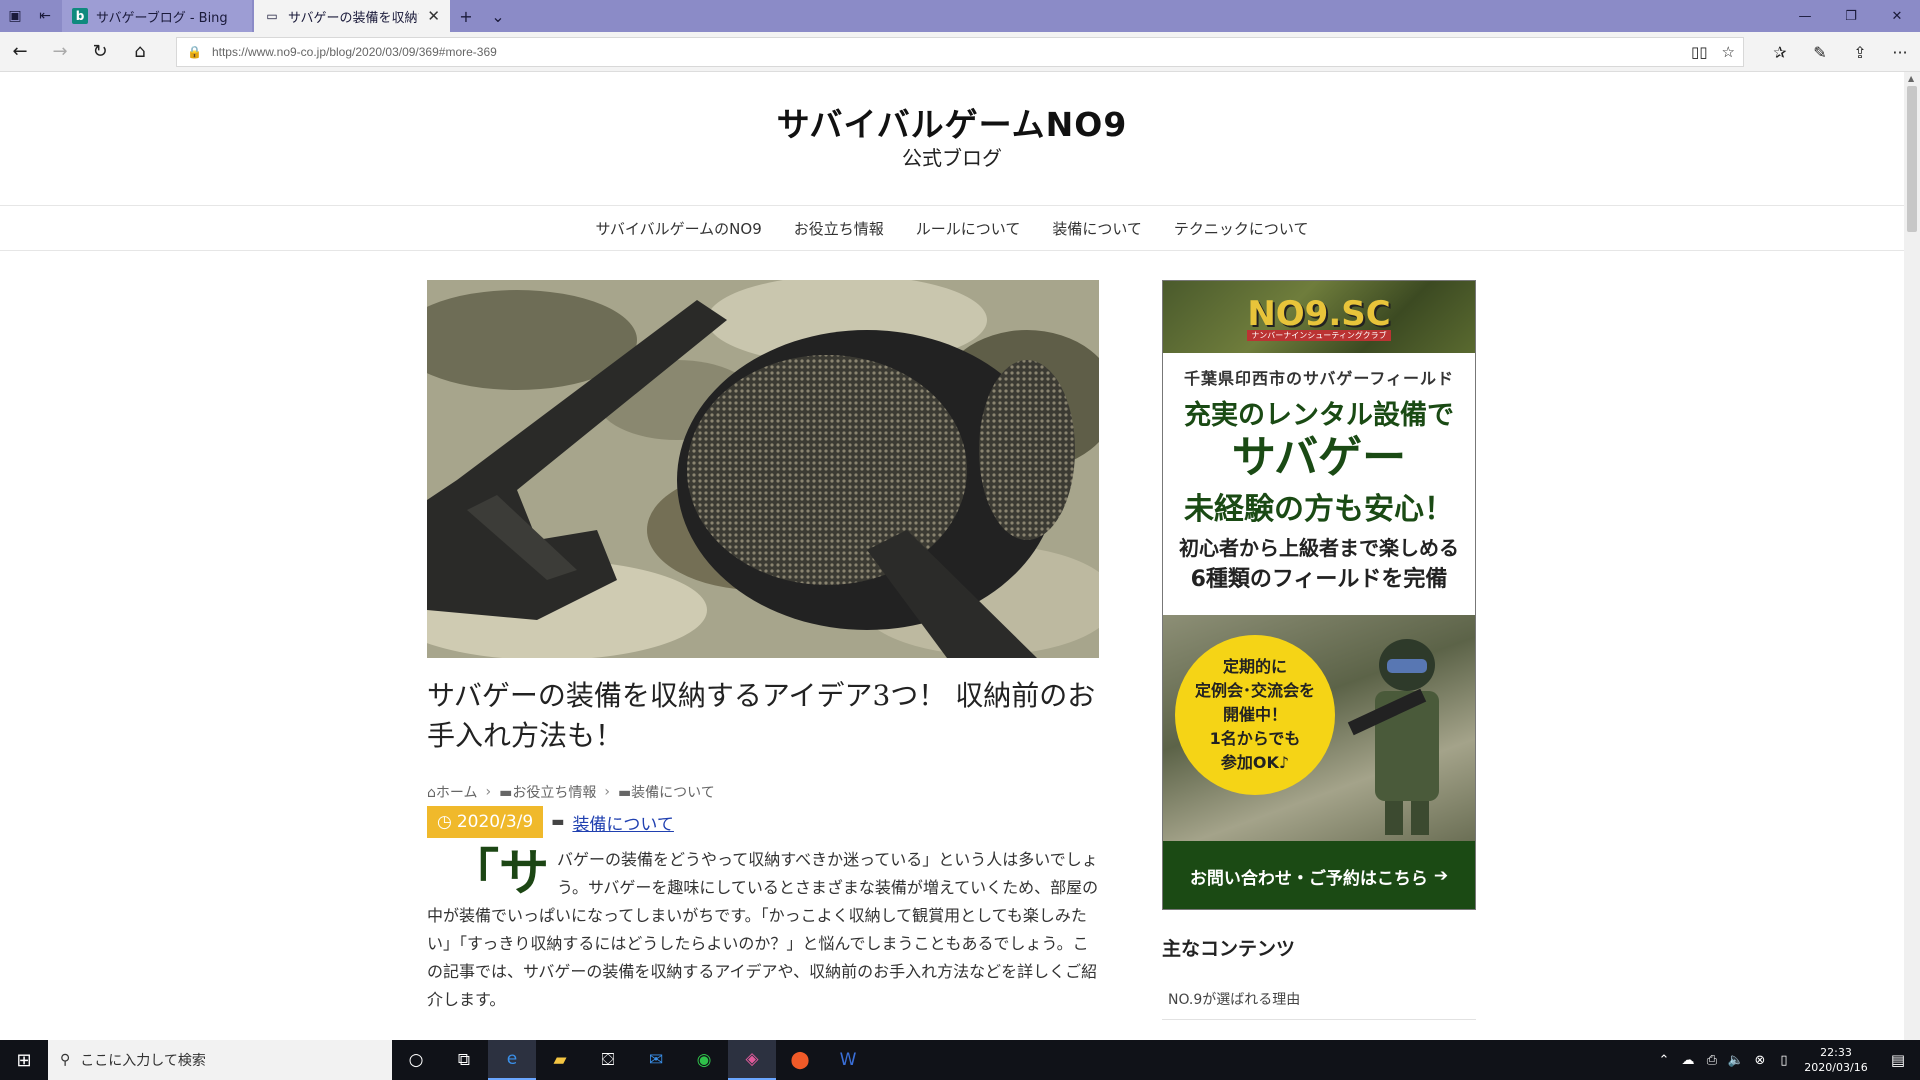 The height and width of the screenshot is (1080, 1920). What do you see at coordinates (1664, 1060) in the screenshot?
I see `show-hidden-icons-chevron-icon: ⌃` at bounding box center [1664, 1060].